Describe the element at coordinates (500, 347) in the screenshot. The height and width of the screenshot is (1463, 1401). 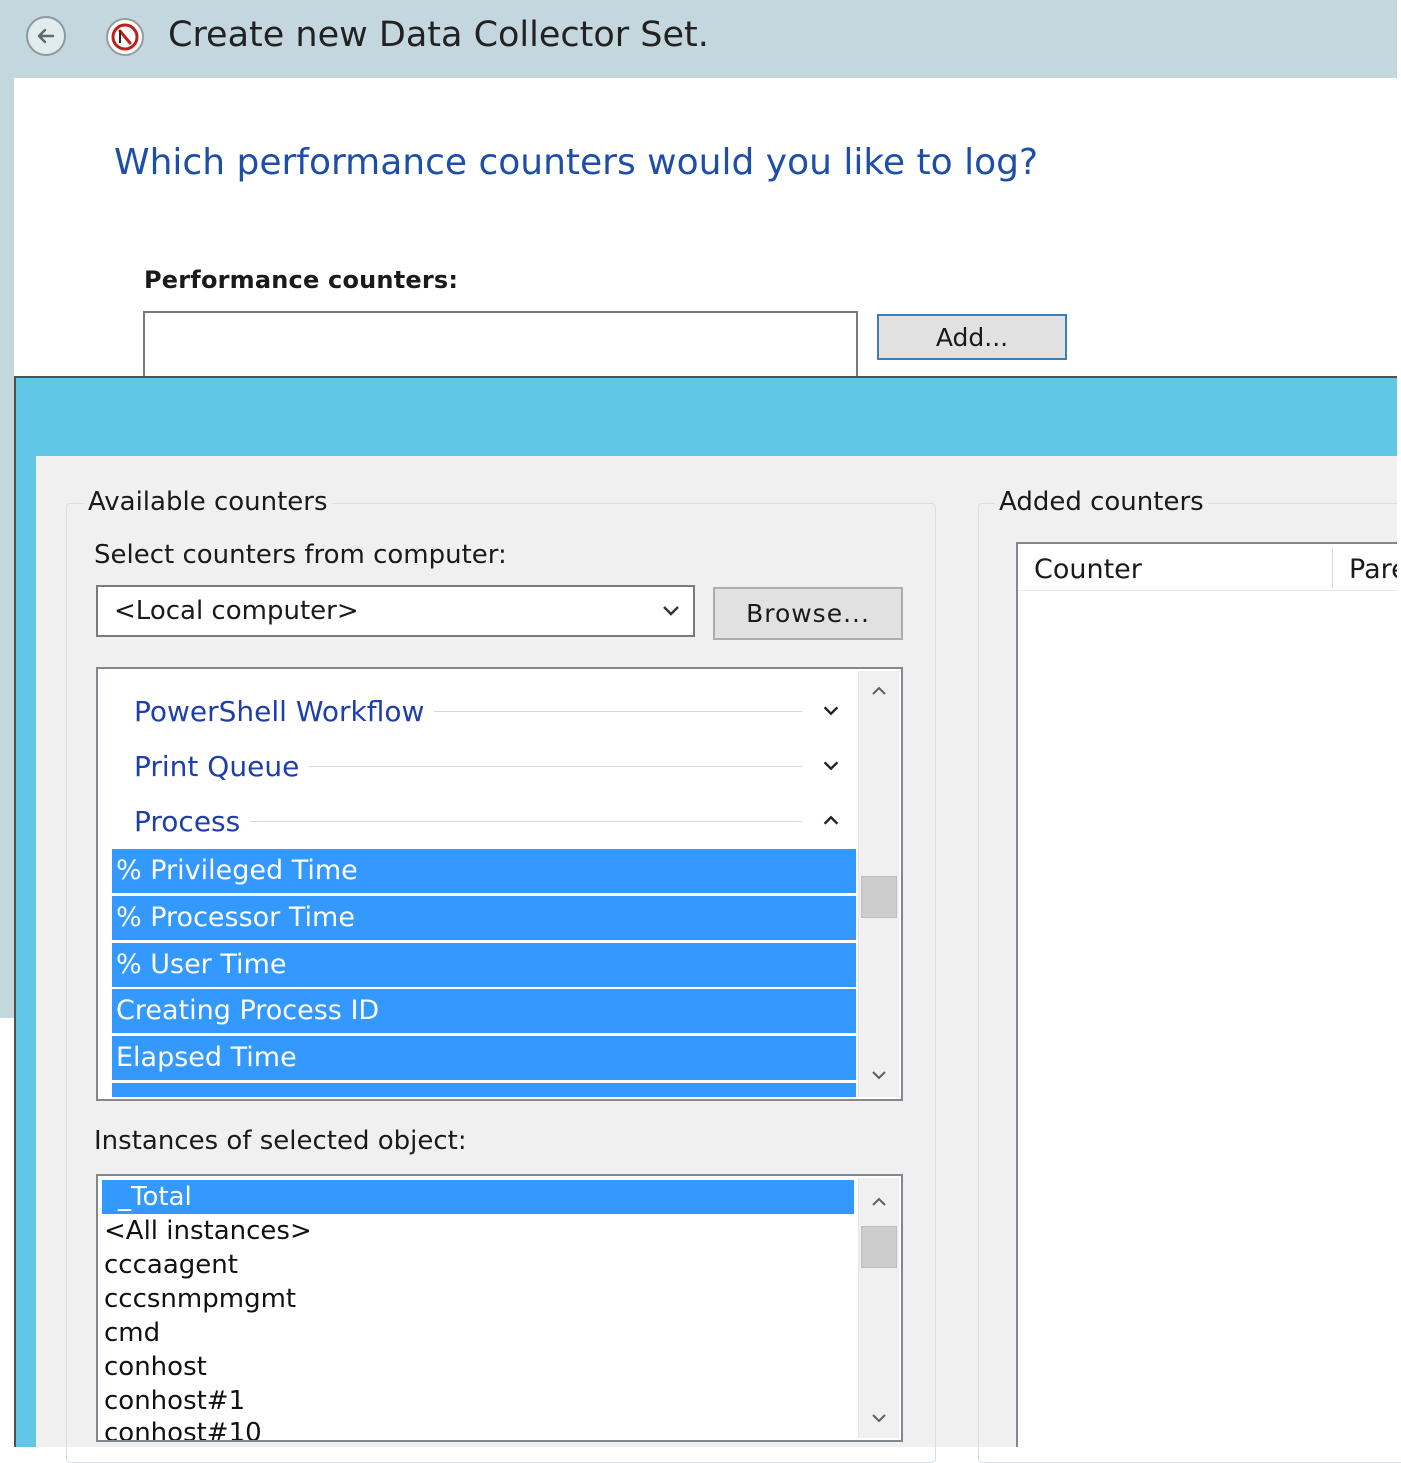
I see `performance-counters-field` at that location.